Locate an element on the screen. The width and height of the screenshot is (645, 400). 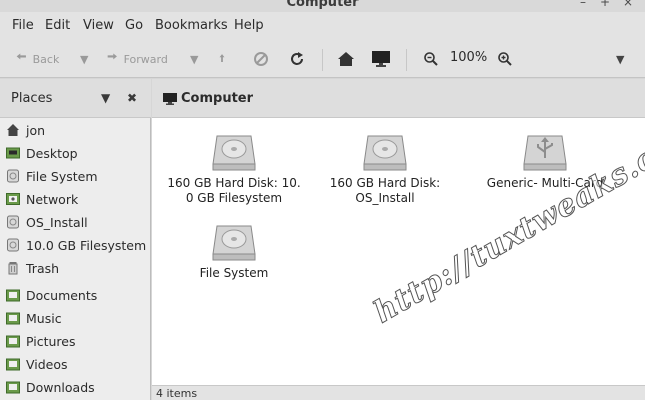
sidebar-item-trash: Trash is located at coordinates (75, 268).